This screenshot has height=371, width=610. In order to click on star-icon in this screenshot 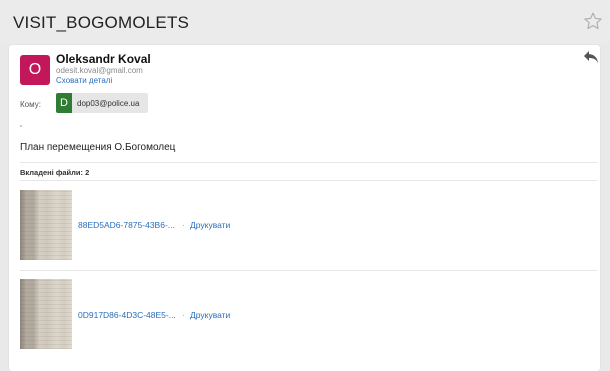, I will do `click(593, 21)`.